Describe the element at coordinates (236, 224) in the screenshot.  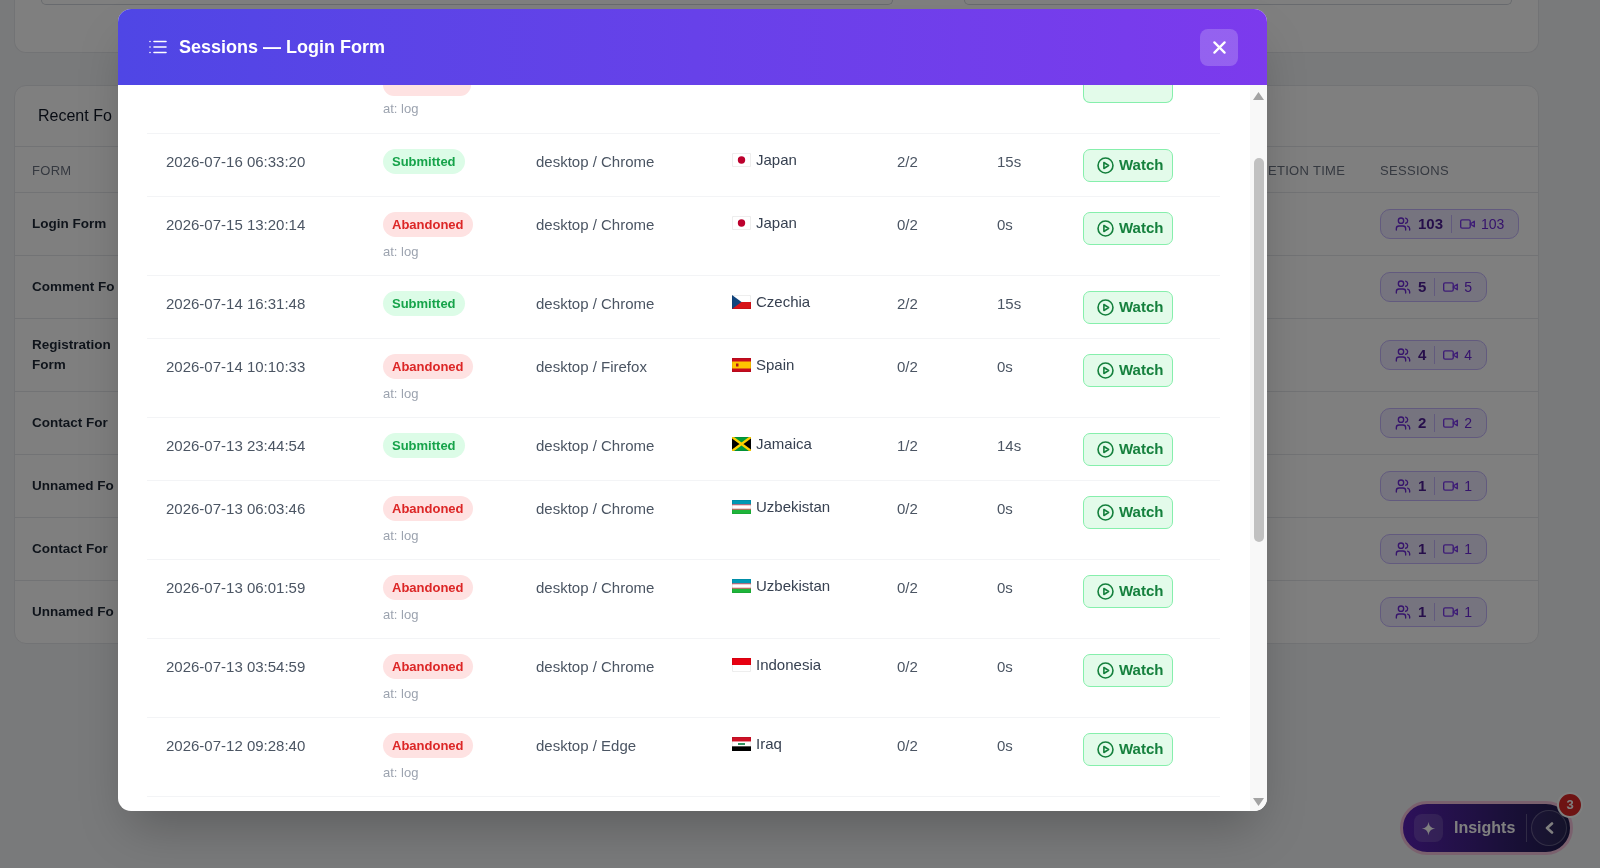
I see `table-cell: 2026-07-15 13:20:14` at that location.